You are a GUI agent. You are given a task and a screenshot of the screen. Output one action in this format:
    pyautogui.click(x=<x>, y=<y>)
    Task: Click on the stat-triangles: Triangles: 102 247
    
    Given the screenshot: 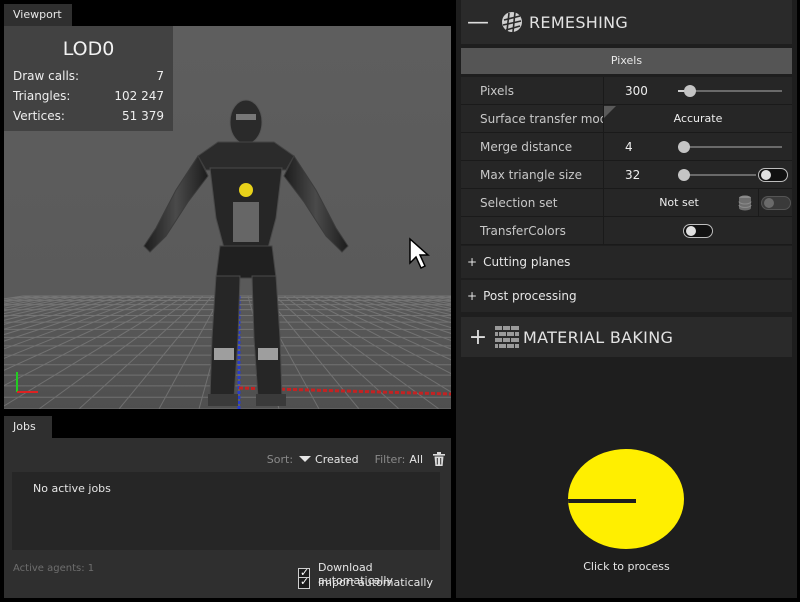 What is the action you would take?
    pyautogui.click(x=88, y=96)
    